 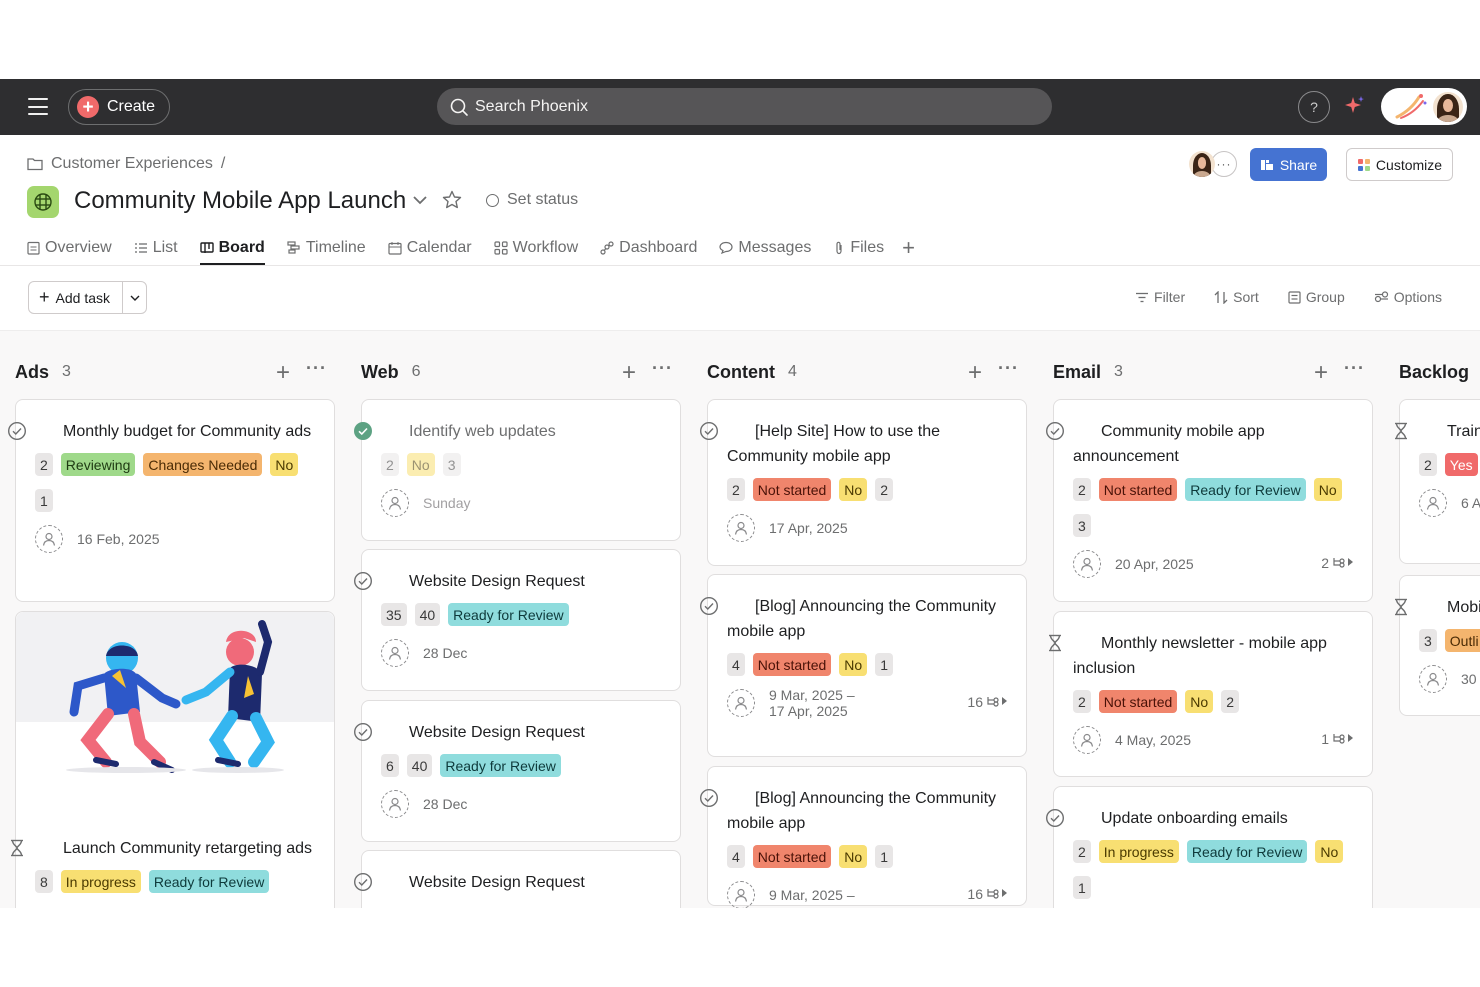 I want to click on search-input: Search Phoenix, so click(x=744, y=106).